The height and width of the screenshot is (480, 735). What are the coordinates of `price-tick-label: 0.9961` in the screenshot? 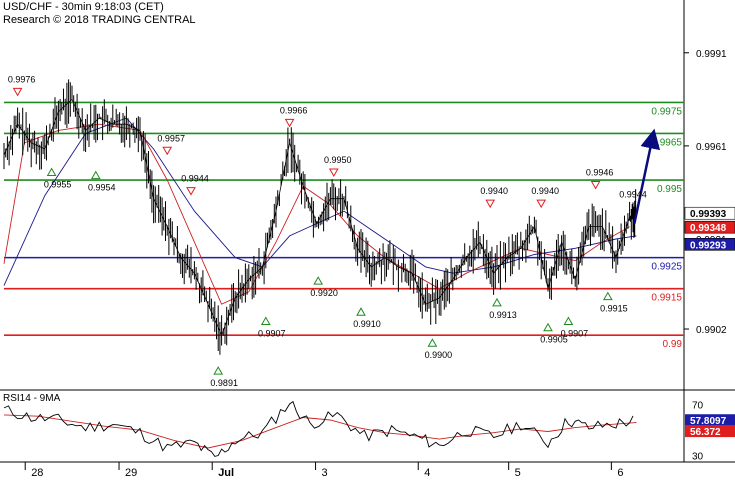 It's located at (711, 147).